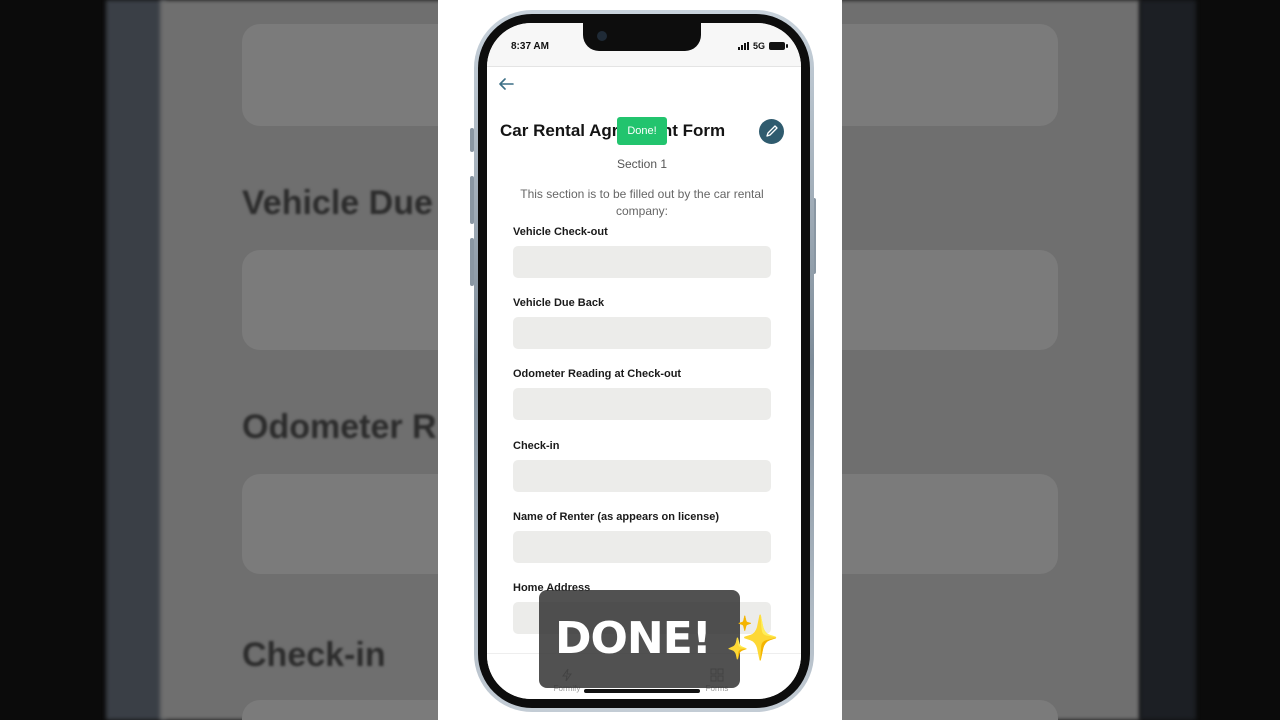 This screenshot has height=720, width=1280. I want to click on battery-icon, so click(778, 46).